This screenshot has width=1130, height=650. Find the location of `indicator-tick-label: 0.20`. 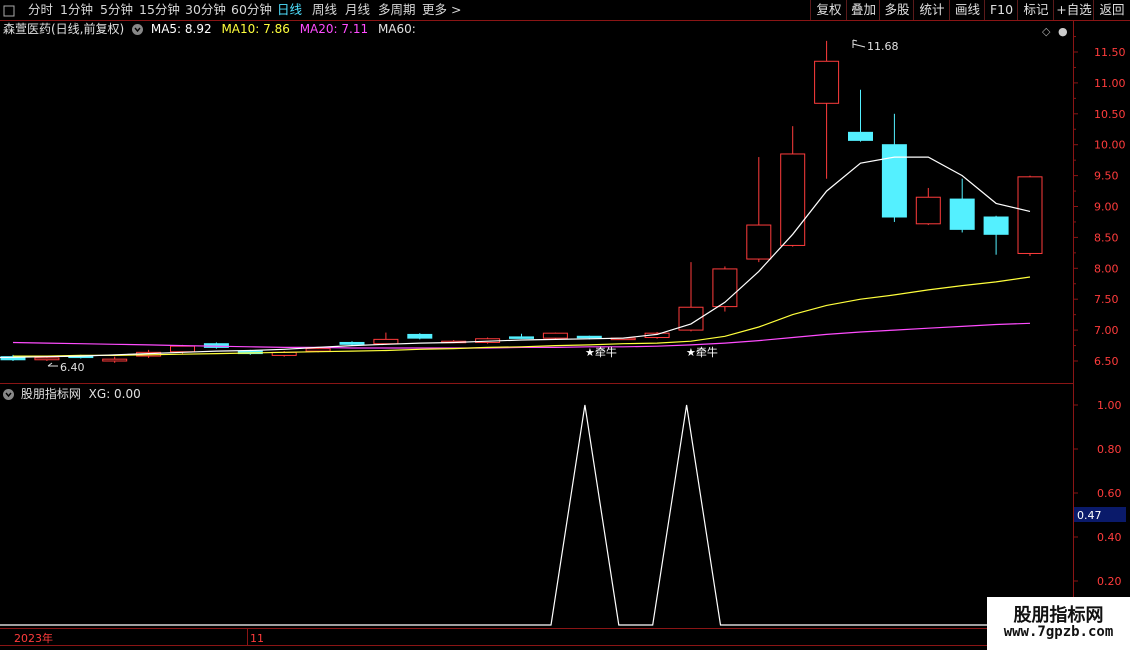

indicator-tick-label: 0.20 is located at coordinates (1109, 581).